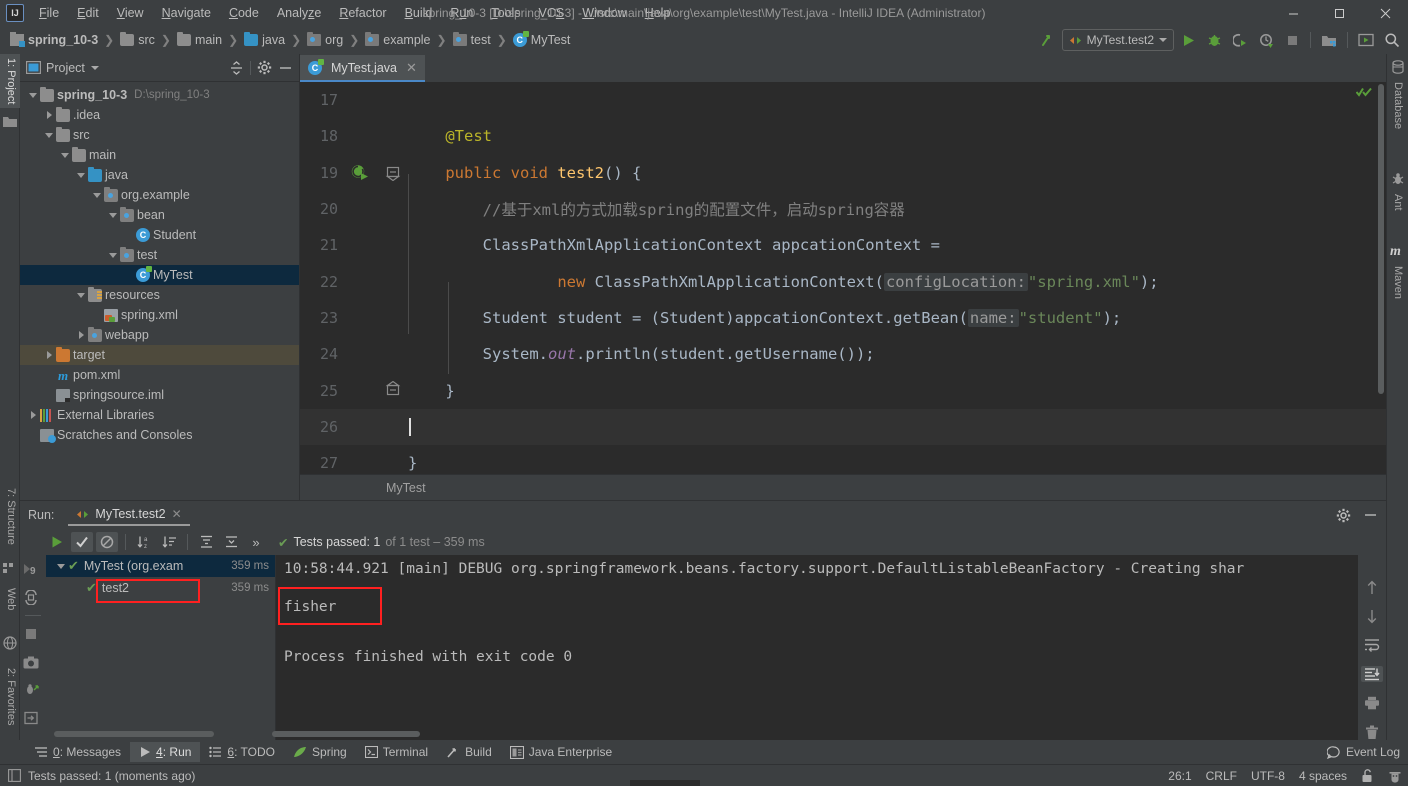 The image size is (1408, 786). Describe the element at coordinates (397, 40) in the screenshot. I see `breadcrumb-item-example: example` at that location.